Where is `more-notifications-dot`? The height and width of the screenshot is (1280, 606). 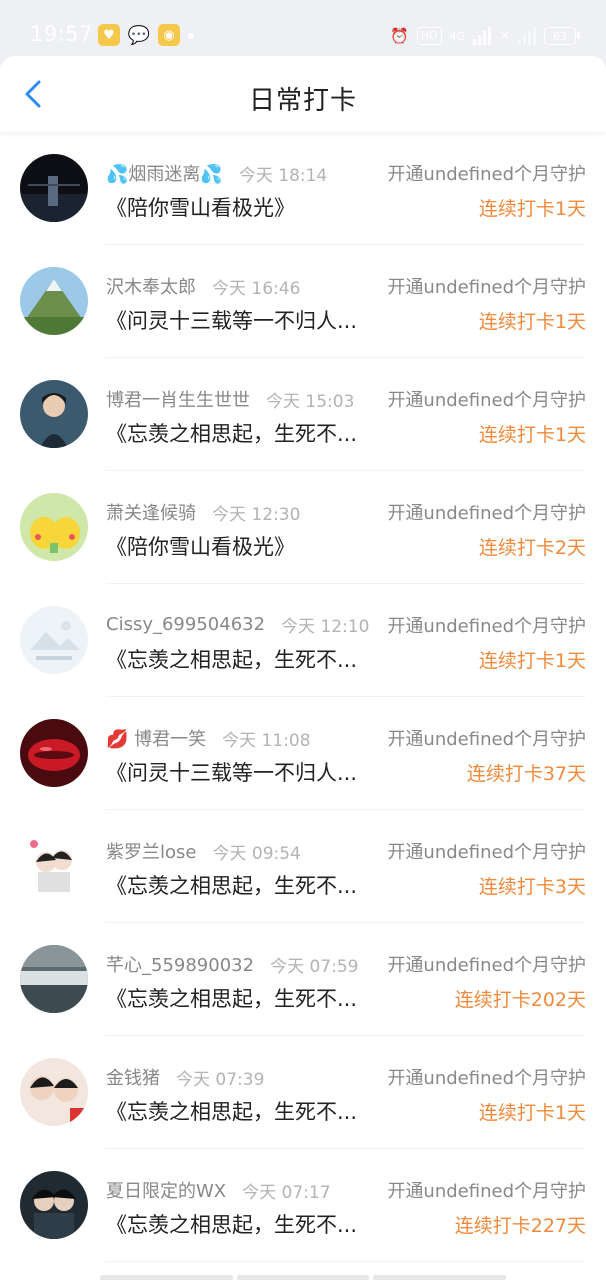 more-notifications-dot is located at coordinates (191, 36).